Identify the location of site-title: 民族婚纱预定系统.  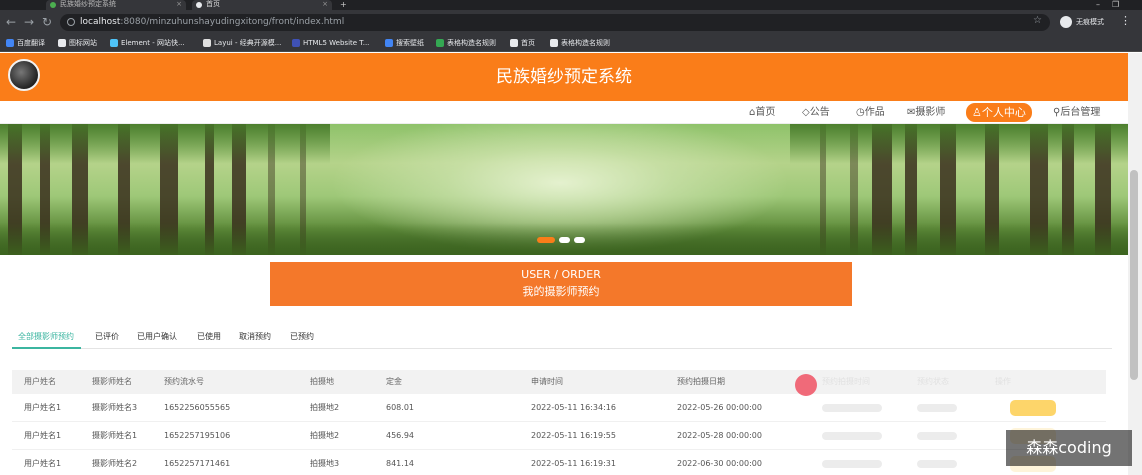
(564, 77).